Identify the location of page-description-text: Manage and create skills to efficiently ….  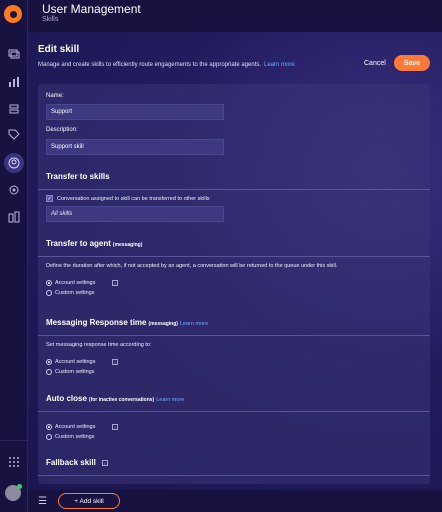
(150, 65).